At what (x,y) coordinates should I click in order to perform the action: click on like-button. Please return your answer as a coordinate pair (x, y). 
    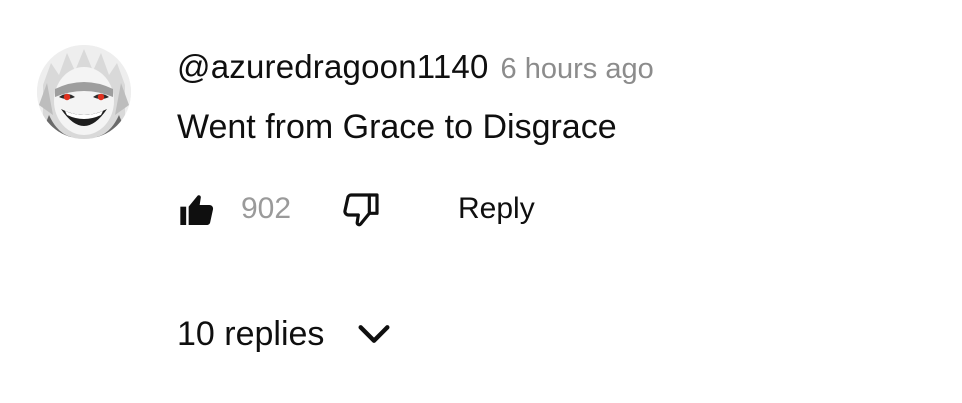
    Looking at the image, I should click on (197, 210).